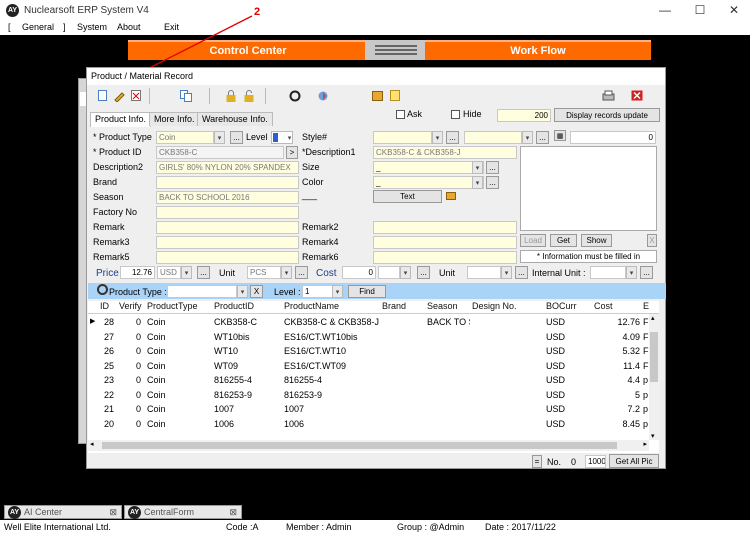 The height and width of the screenshot is (535, 750). Describe the element at coordinates (373, 380) in the screenshot. I see `table-row: 23 0 Coin 816255-4 816255-4 USD 4.4 p` at that location.